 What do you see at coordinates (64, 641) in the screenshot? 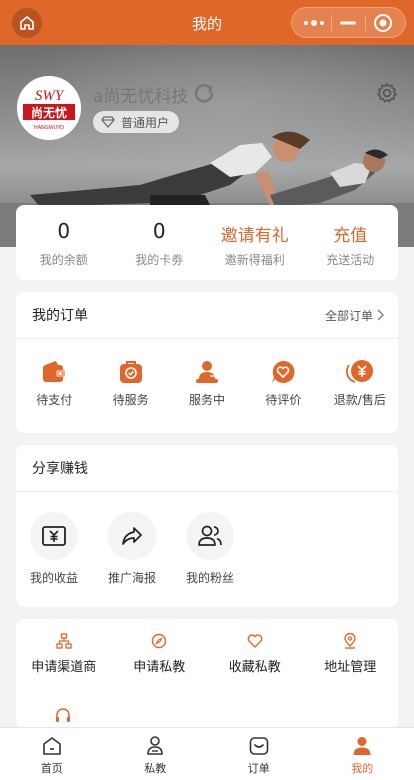
I see `network-icon` at bounding box center [64, 641].